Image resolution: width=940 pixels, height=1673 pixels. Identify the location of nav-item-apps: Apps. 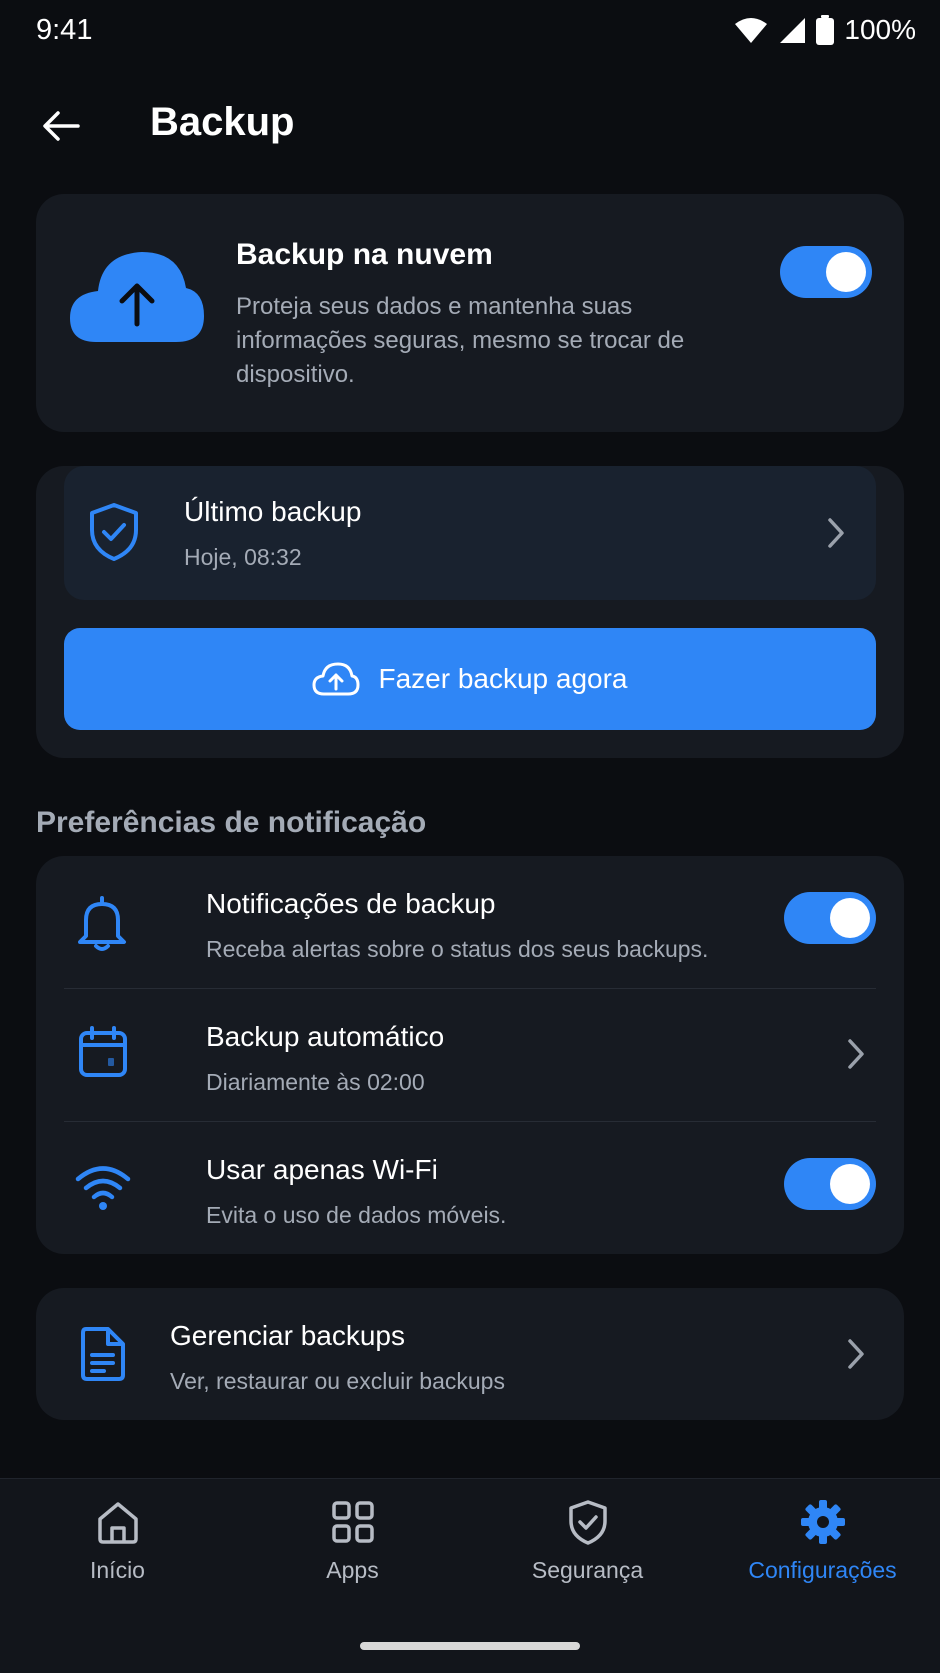
(352, 1541).